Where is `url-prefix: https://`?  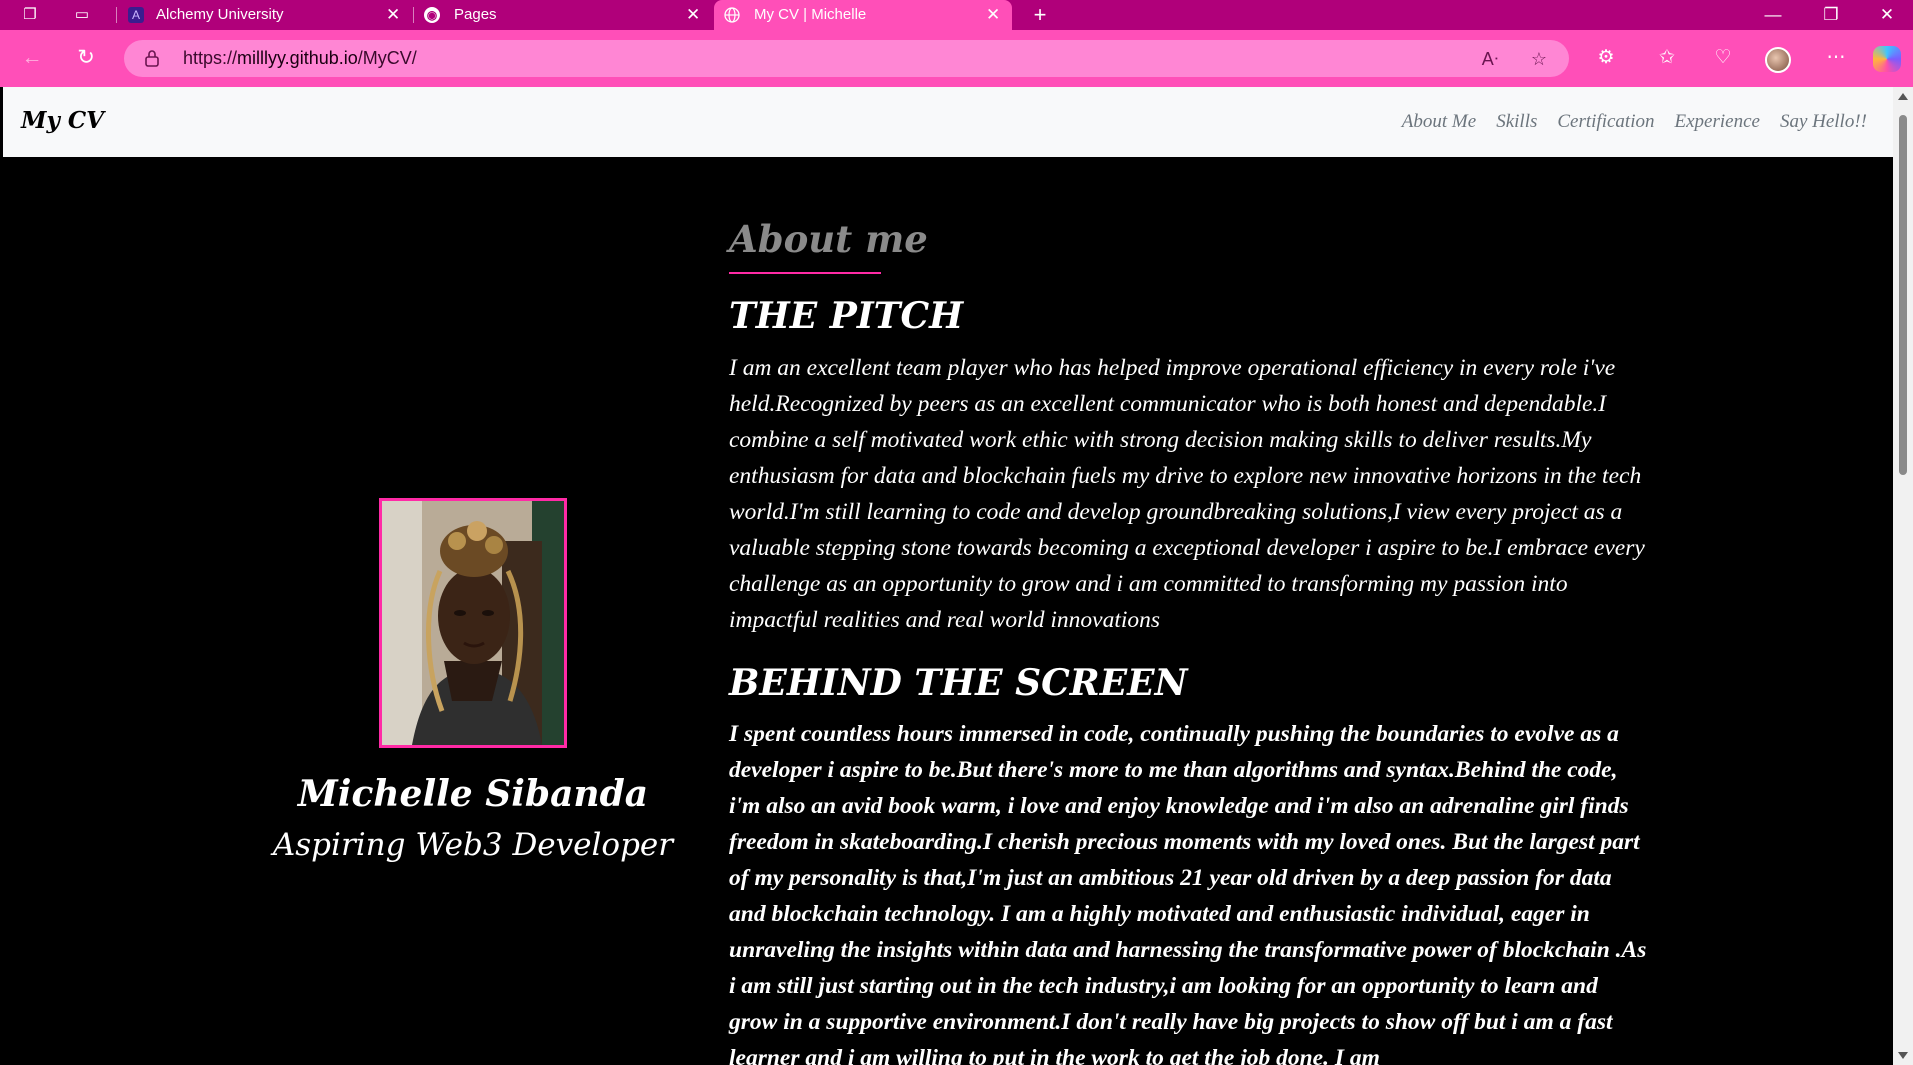
url-prefix: https:// is located at coordinates (210, 58).